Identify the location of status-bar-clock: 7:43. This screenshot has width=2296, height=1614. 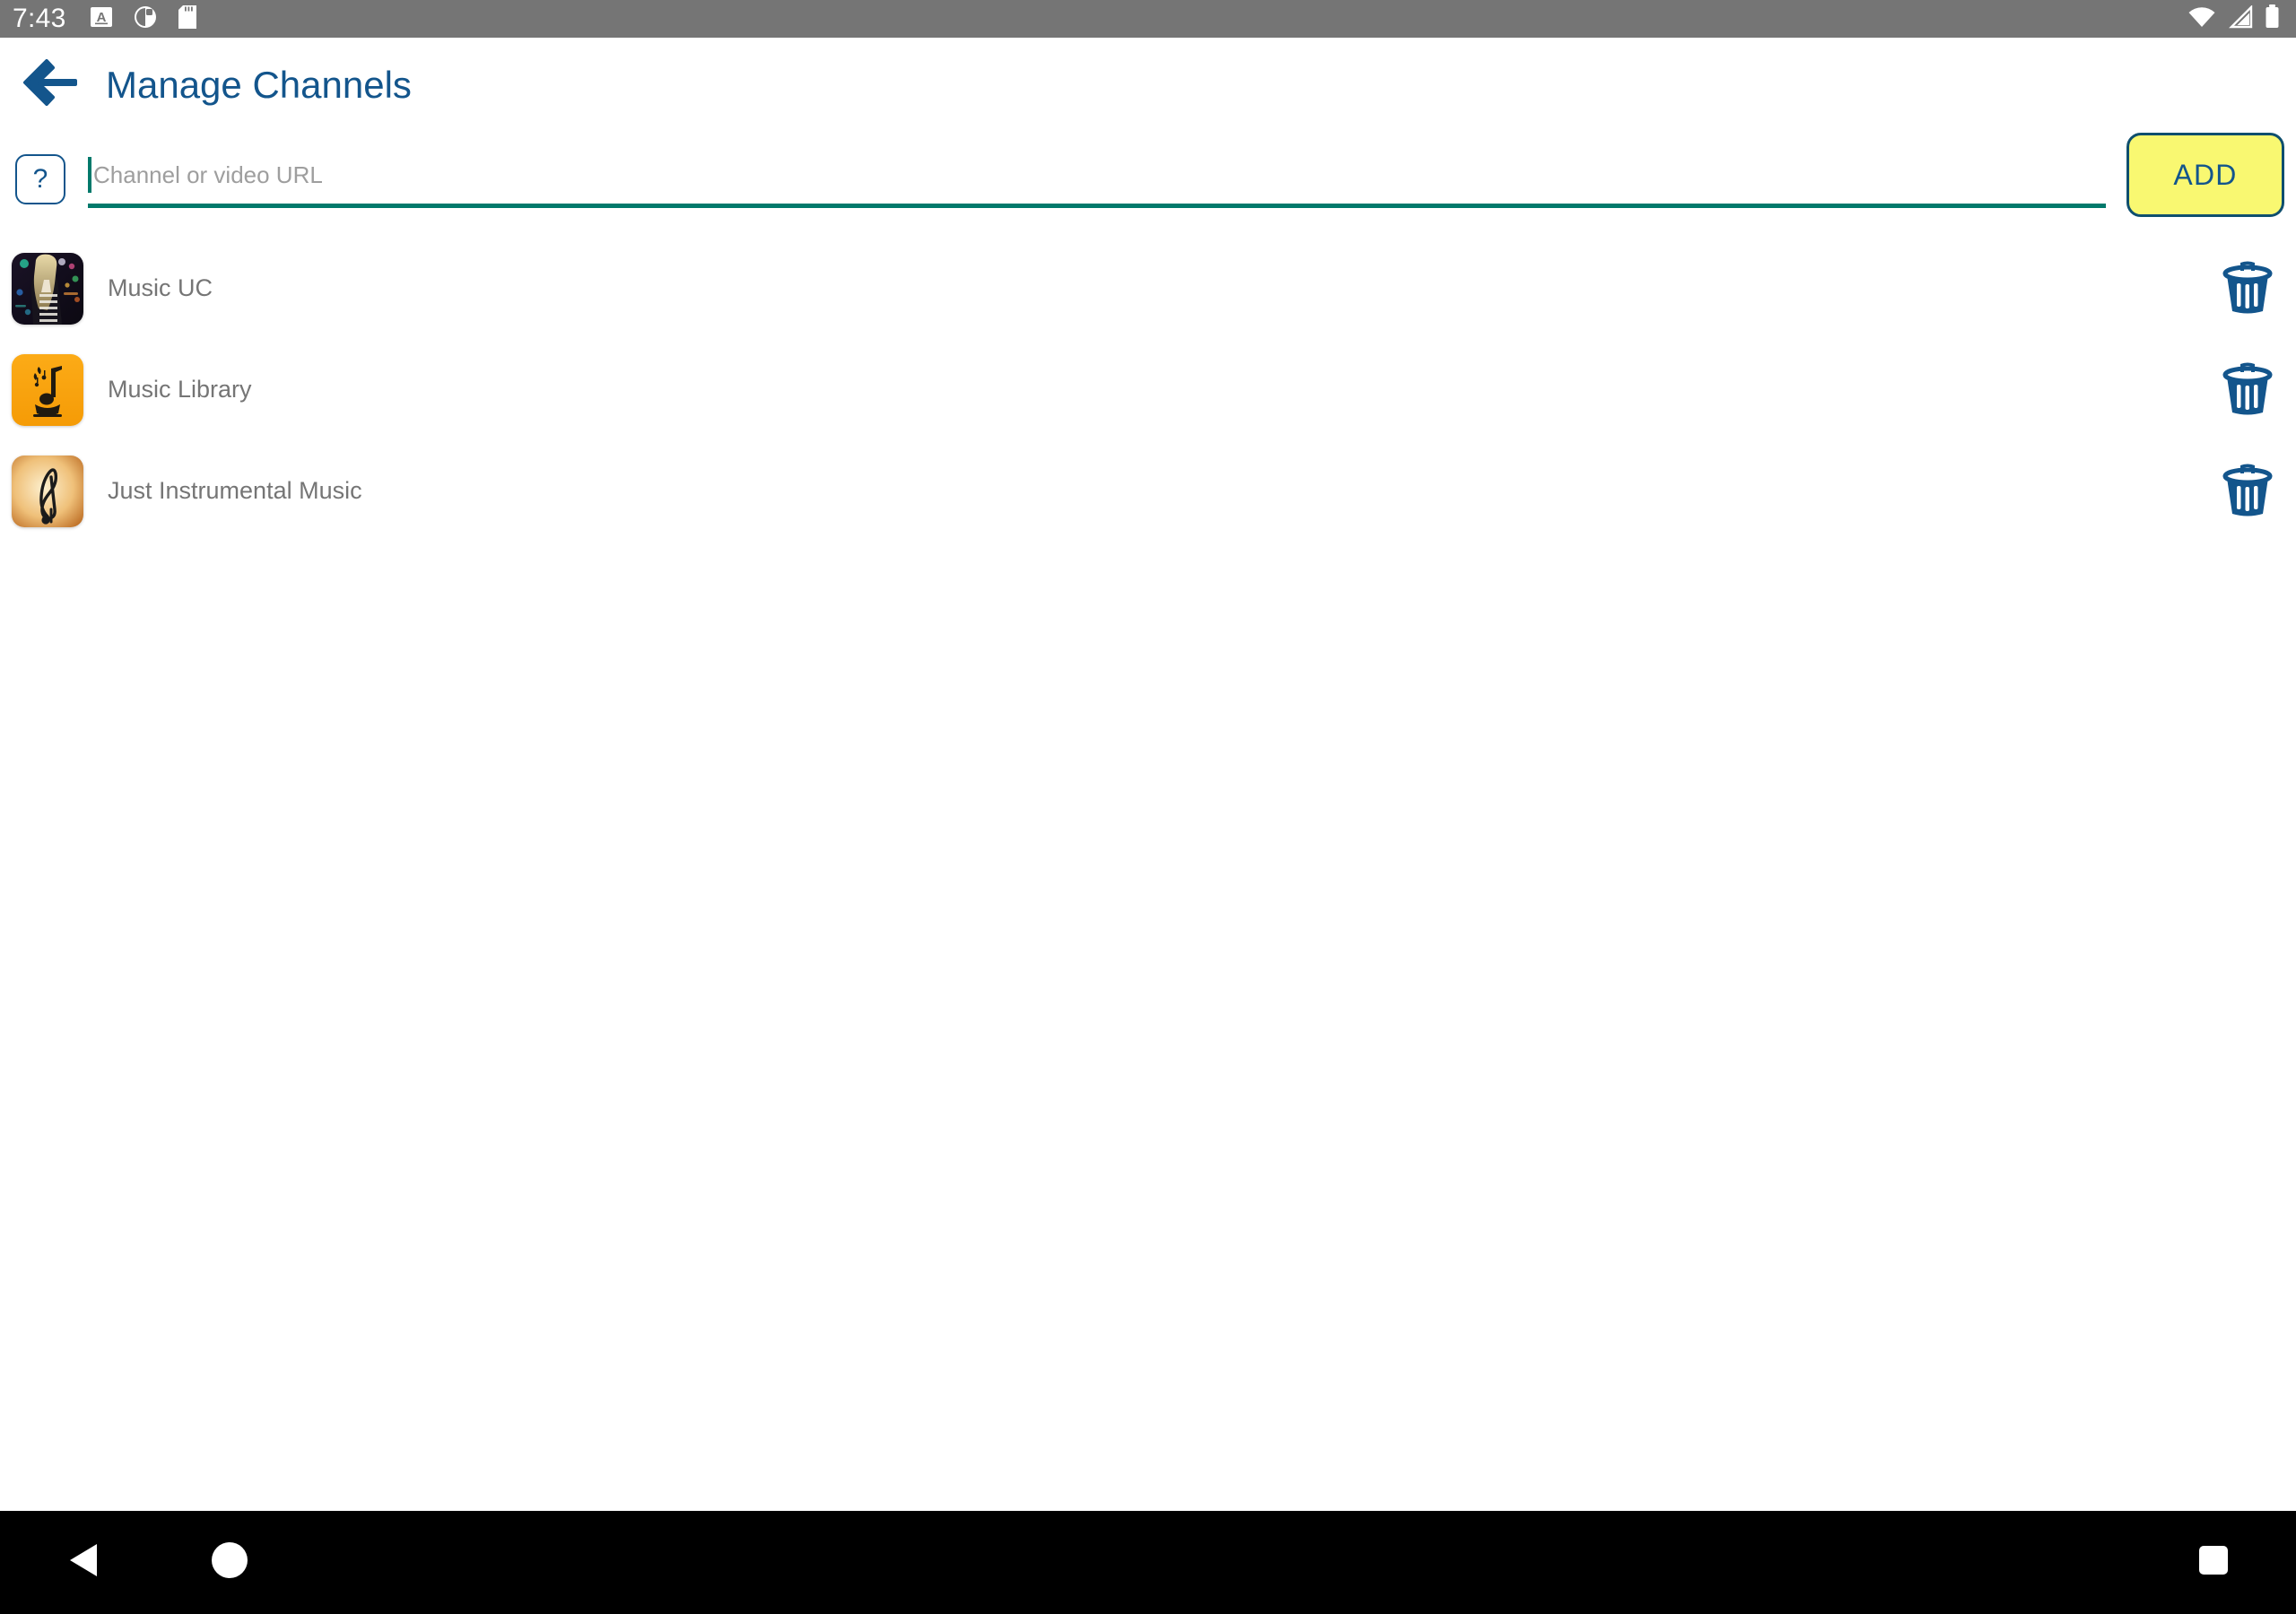
(39, 18).